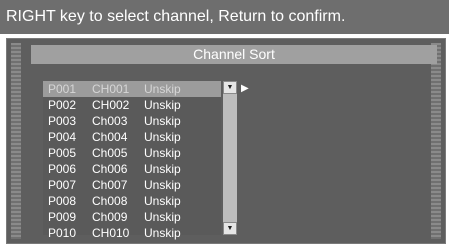 The width and height of the screenshot is (449, 246). What do you see at coordinates (110, 153) in the screenshot?
I see `channel-name: Ch005` at bounding box center [110, 153].